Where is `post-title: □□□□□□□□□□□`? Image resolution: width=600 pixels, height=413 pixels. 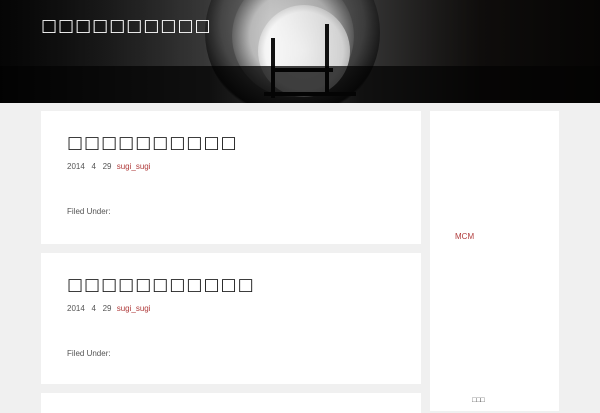
post-title: □□□□□□□□□□□ is located at coordinates (161, 285).